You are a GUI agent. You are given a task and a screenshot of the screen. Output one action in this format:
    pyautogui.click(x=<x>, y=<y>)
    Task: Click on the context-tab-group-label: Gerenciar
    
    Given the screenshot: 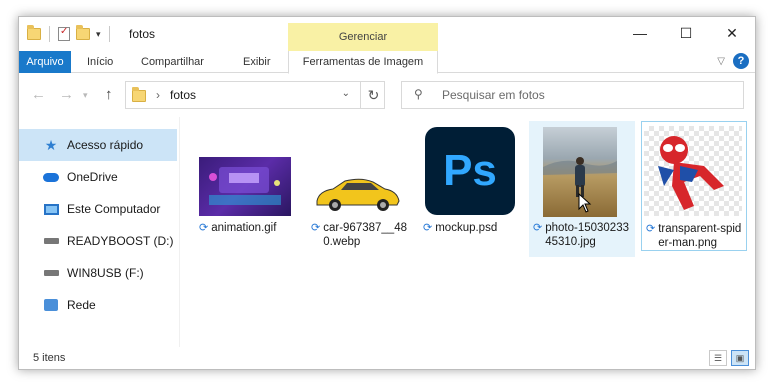 What is the action you would take?
    pyautogui.click(x=363, y=37)
    